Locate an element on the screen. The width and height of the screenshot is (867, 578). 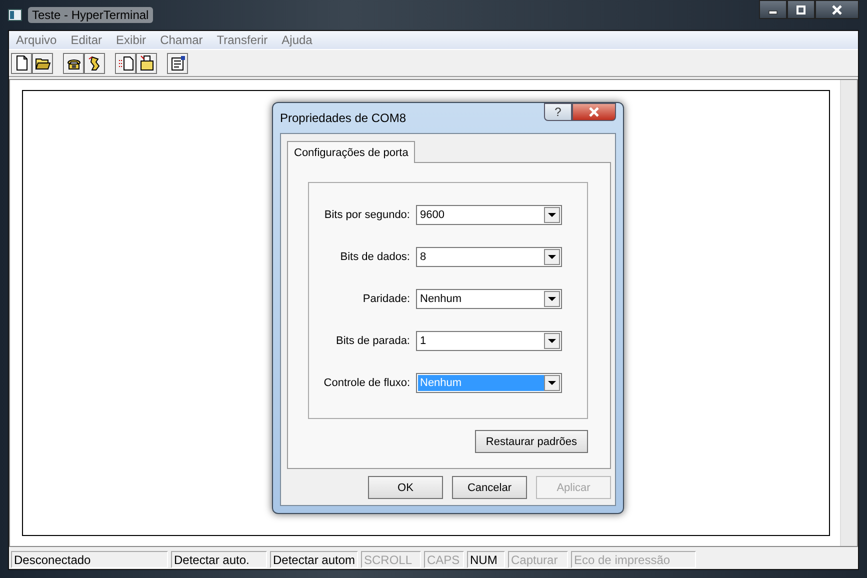
receive-folder-button is located at coordinates (146, 63).